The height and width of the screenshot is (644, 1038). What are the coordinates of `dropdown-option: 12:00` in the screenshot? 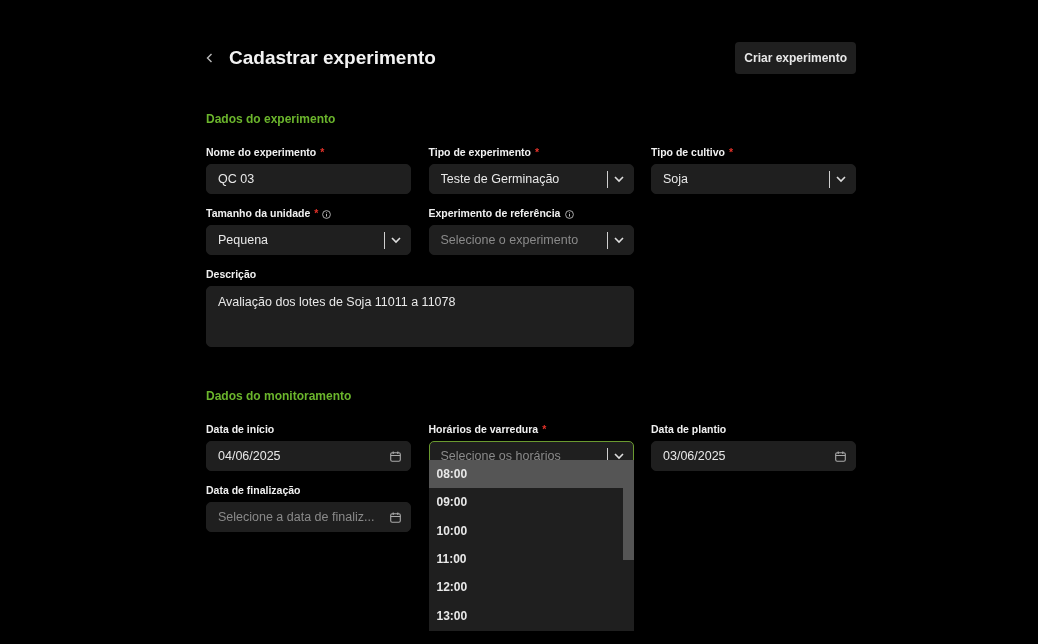 It's located at (525, 587).